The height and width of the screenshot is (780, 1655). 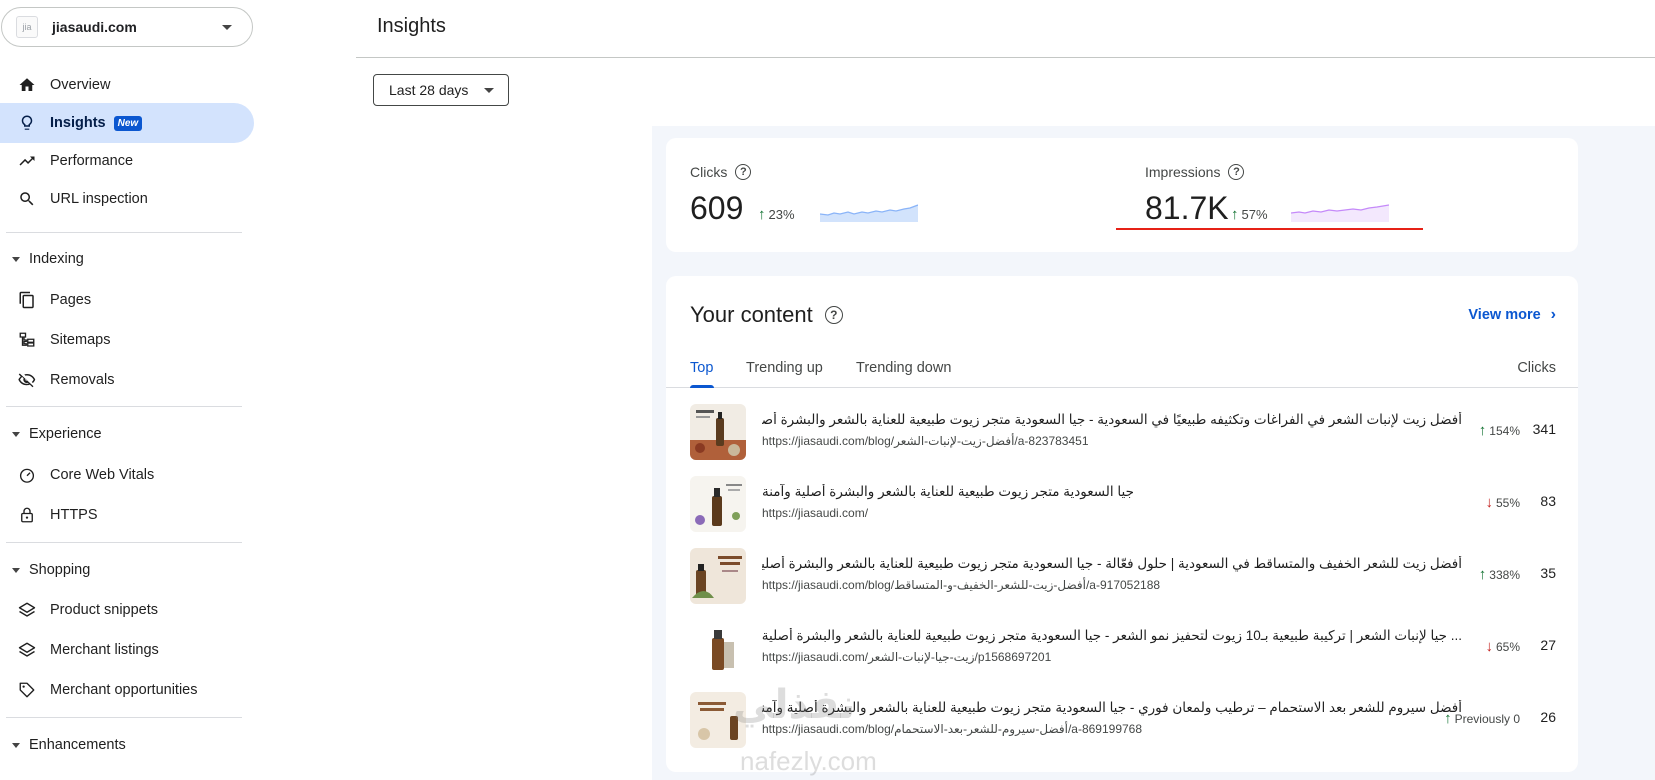 What do you see at coordinates (1502, 646) in the screenshot?
I see `row-change: ↓ 65%` at bounding box center [1502, 646].